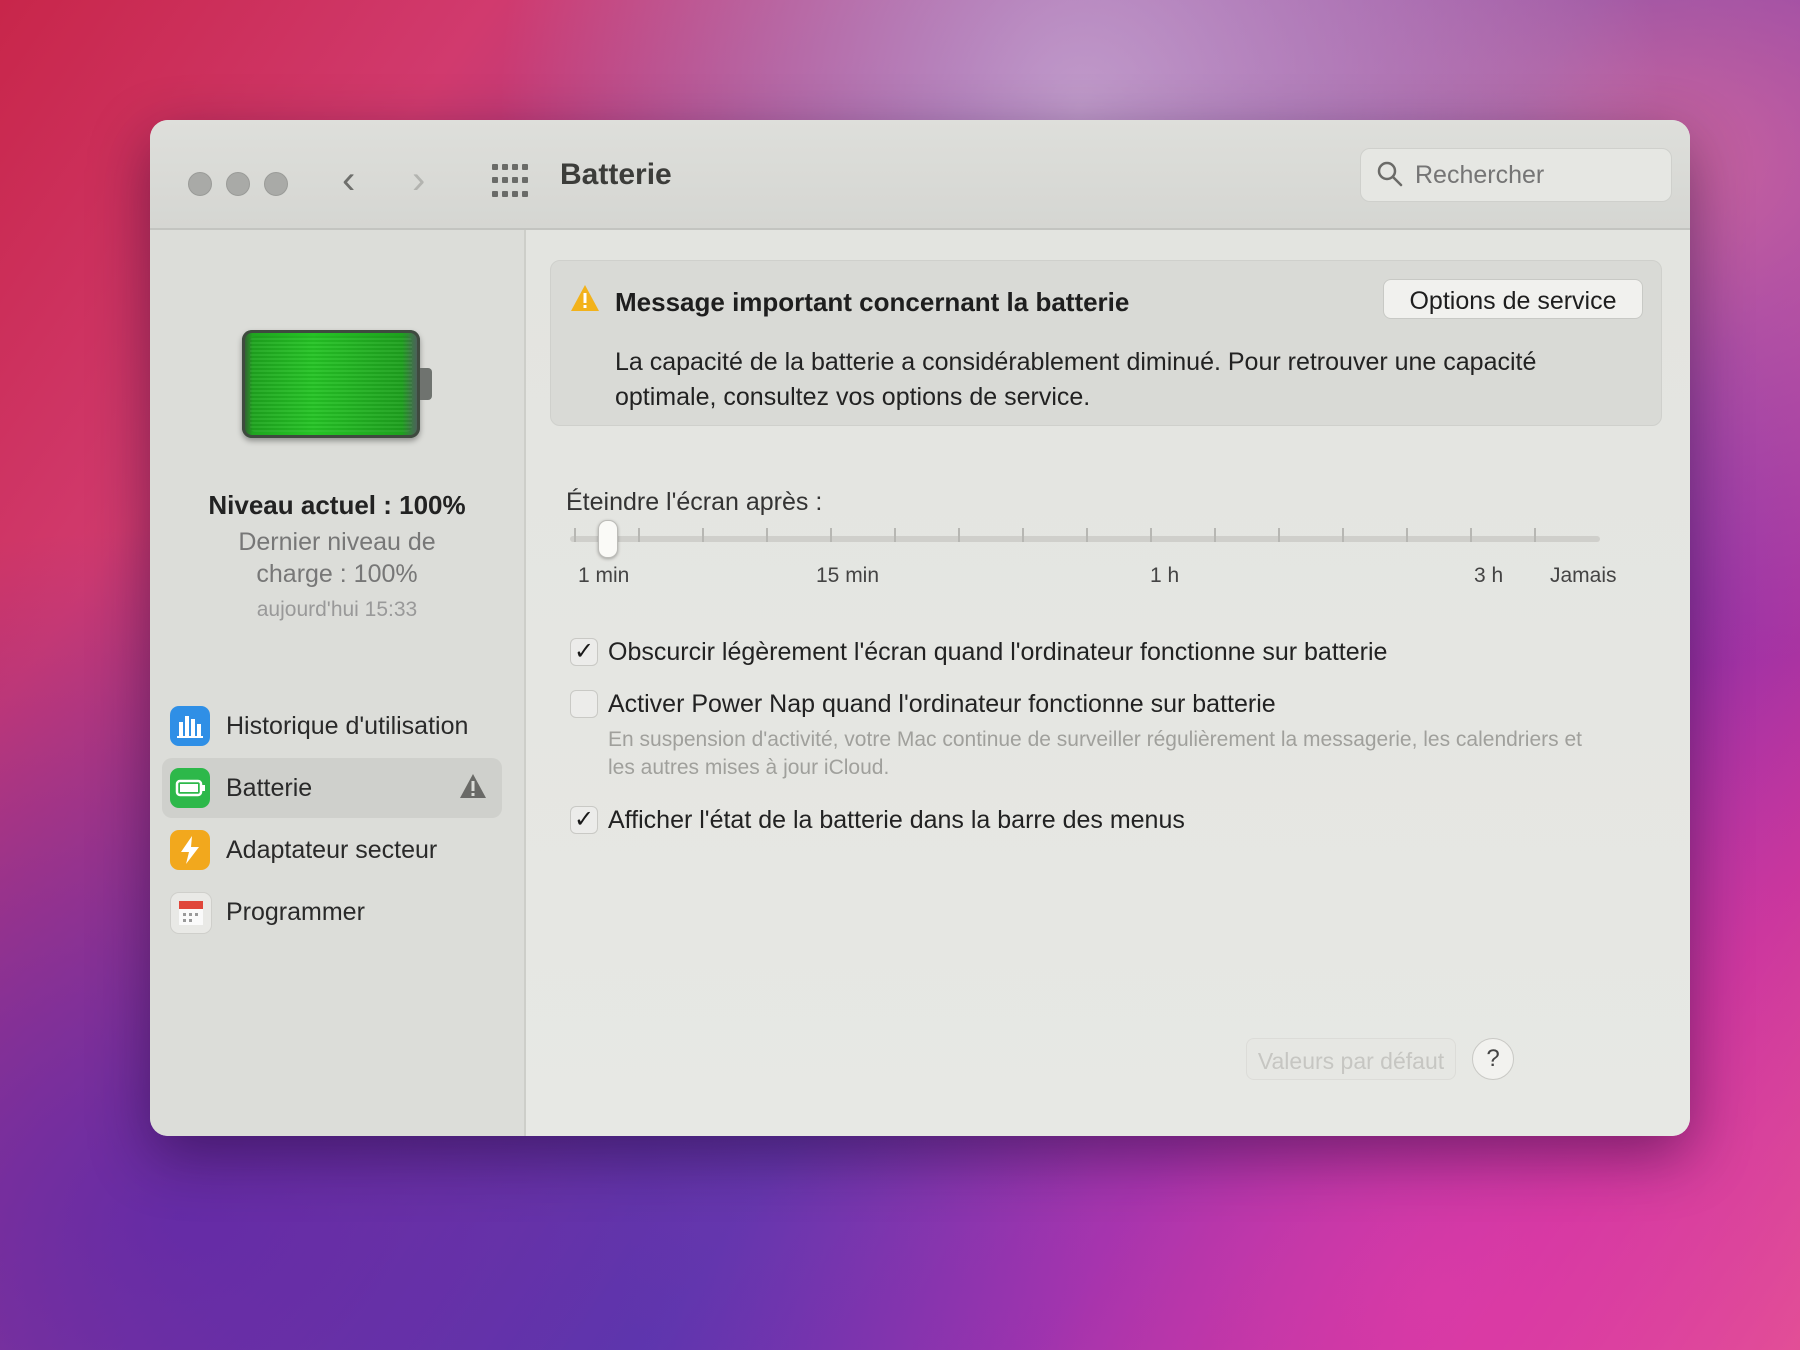 The height and width of the screenshot is (1350, 1800). What do you see at coordinates (337, 505) in the screenshot?
I see `current-level-text: Niveau actuel : 100%` at bounding box center [337, 505].